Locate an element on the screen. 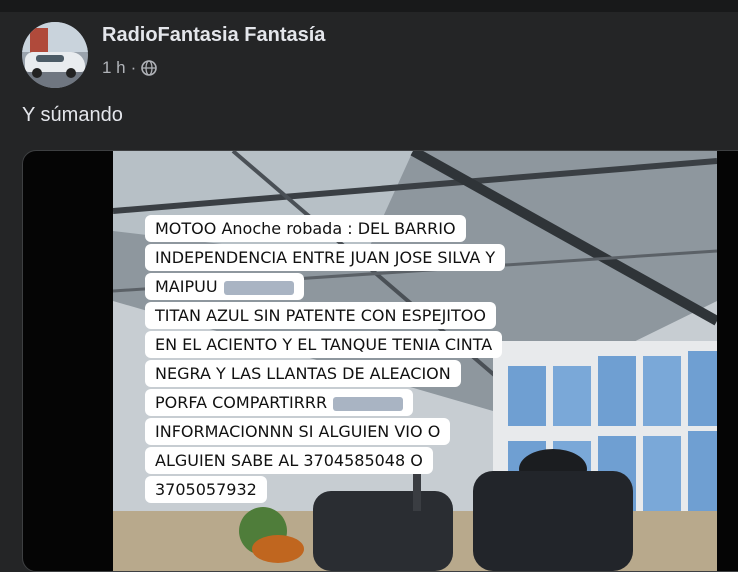 The image size is (738, 572). overlay-line: INFORMACIONNN SI ALGUIEN VIO O is located at coordinates (298, 431).